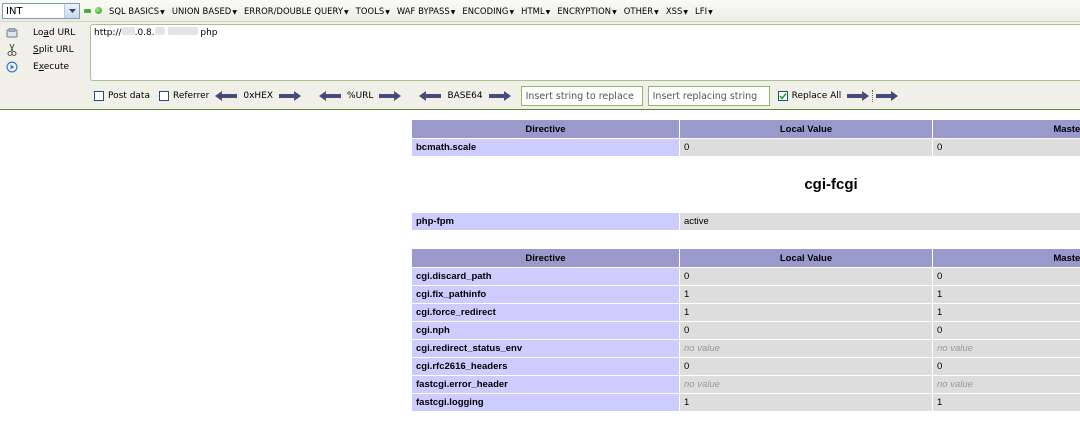 This screenshot has width=1080, height=429. I want to click on hackbar-actions: Load URL Split URL Execute, so click(45, 66).